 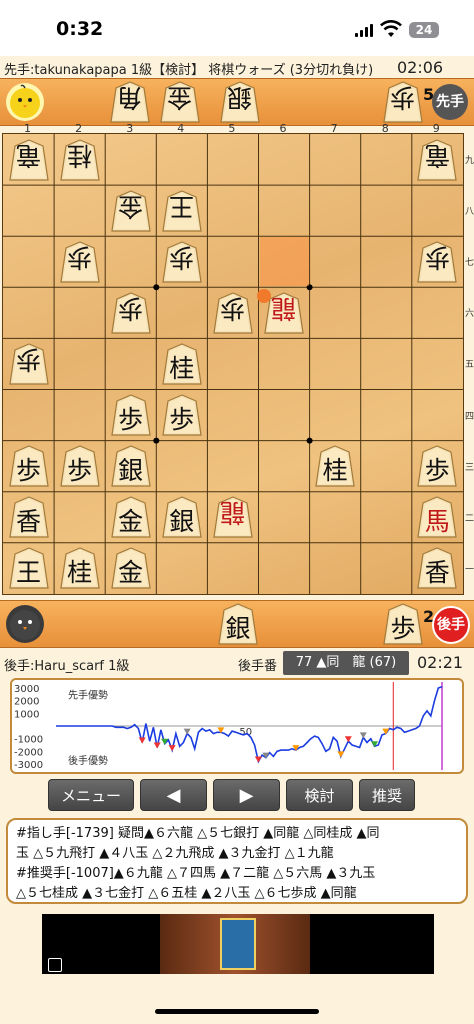 What do you see at coordinates (67, 666) in the screenshot?
I see `gote-player-label: 後手:Haru_scarf 1級` at bounding box center [67, 666].